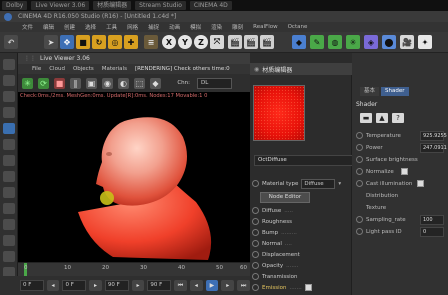 The height and width of the screenshot is (295, 448). I want to click on viewer-menu-item: File, so click(36, 69).